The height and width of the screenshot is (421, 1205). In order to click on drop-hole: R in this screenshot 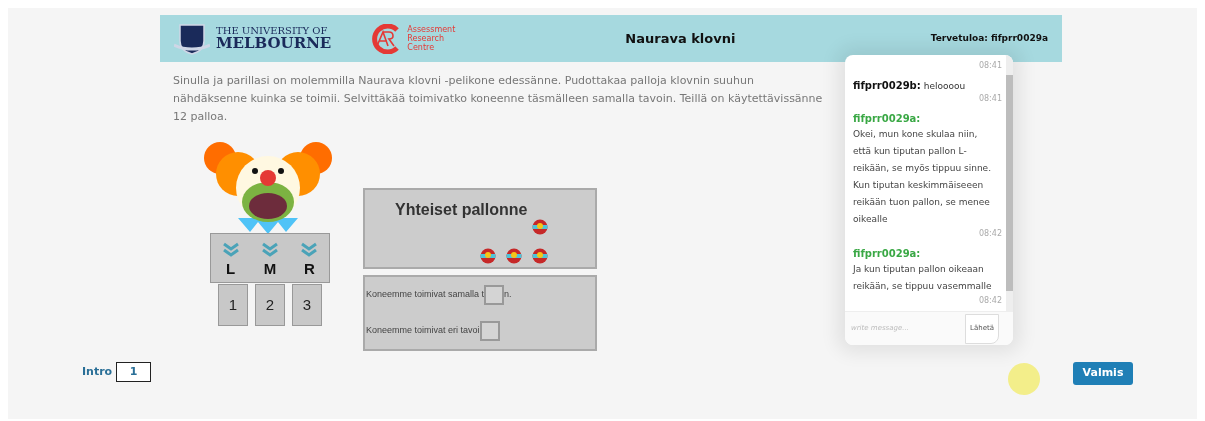, I will do `click(309, 260)`.